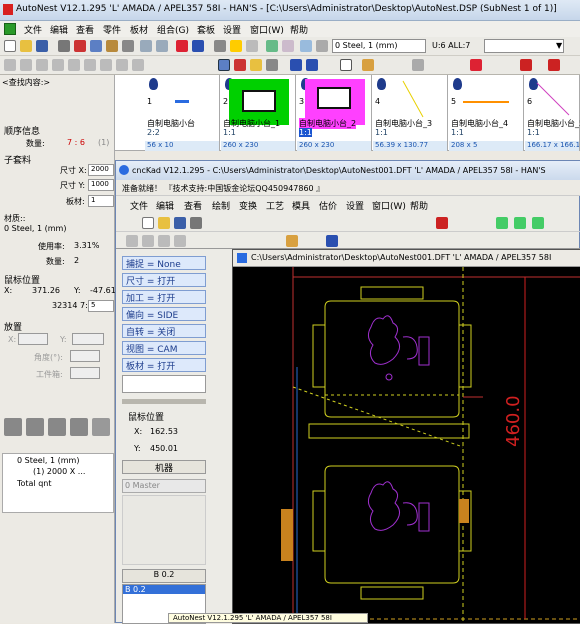  Describe the element at coordinates (486, 113) in the screenshot. I see `part-card: 5 自制电脑小台_4 1:1 208 x 5` at that location.